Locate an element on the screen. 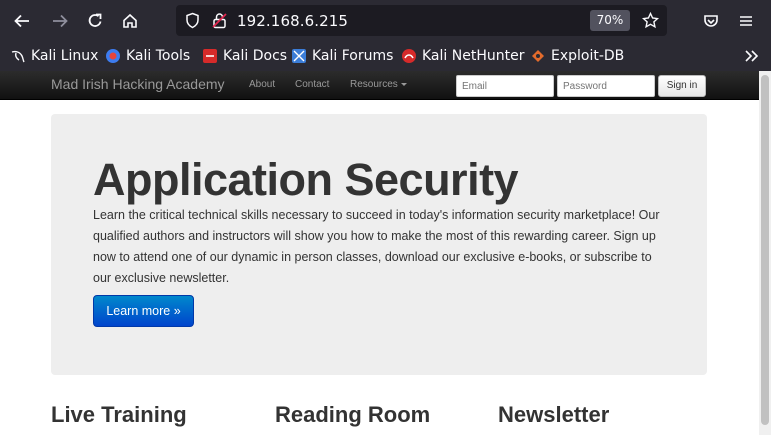  heading-reading-room: Reading Room is located at coordinates (353, 414).